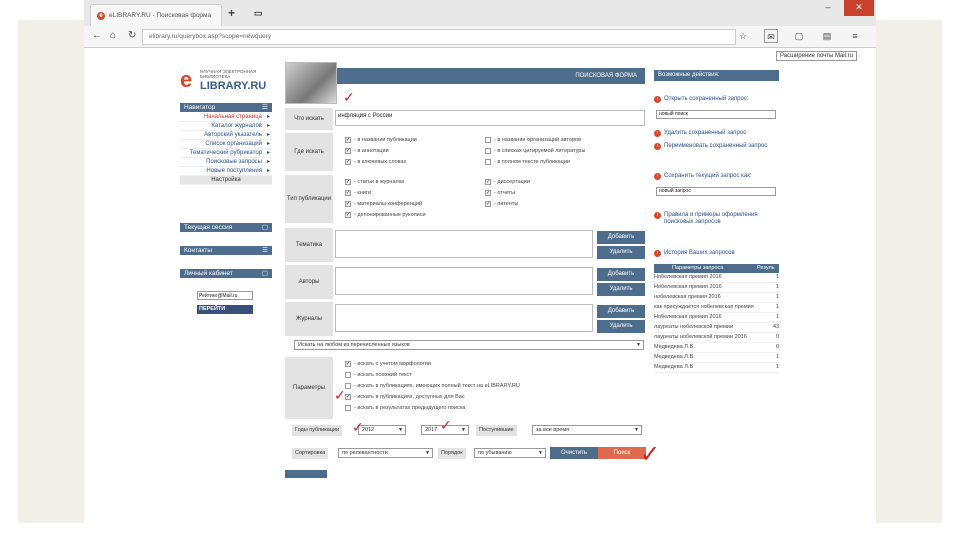  I want to click on close-window-icon: ✕, so click(859, 8).